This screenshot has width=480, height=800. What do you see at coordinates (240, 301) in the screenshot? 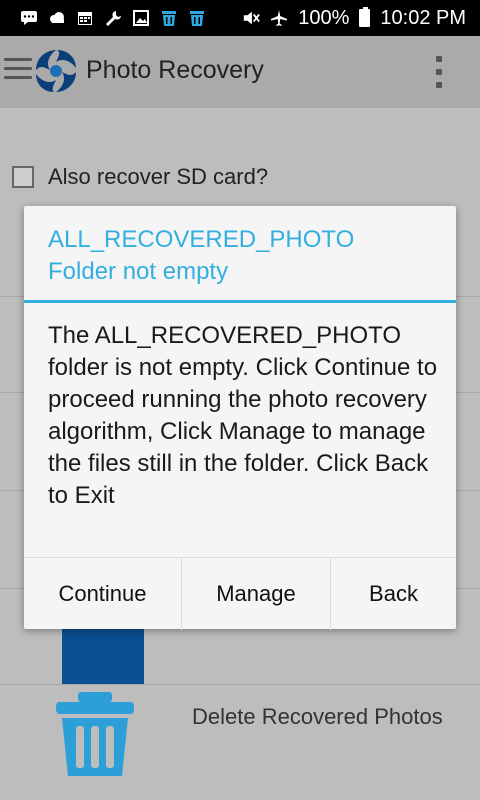
I see `dialog-title-divider` at bounding box center [240, 301].